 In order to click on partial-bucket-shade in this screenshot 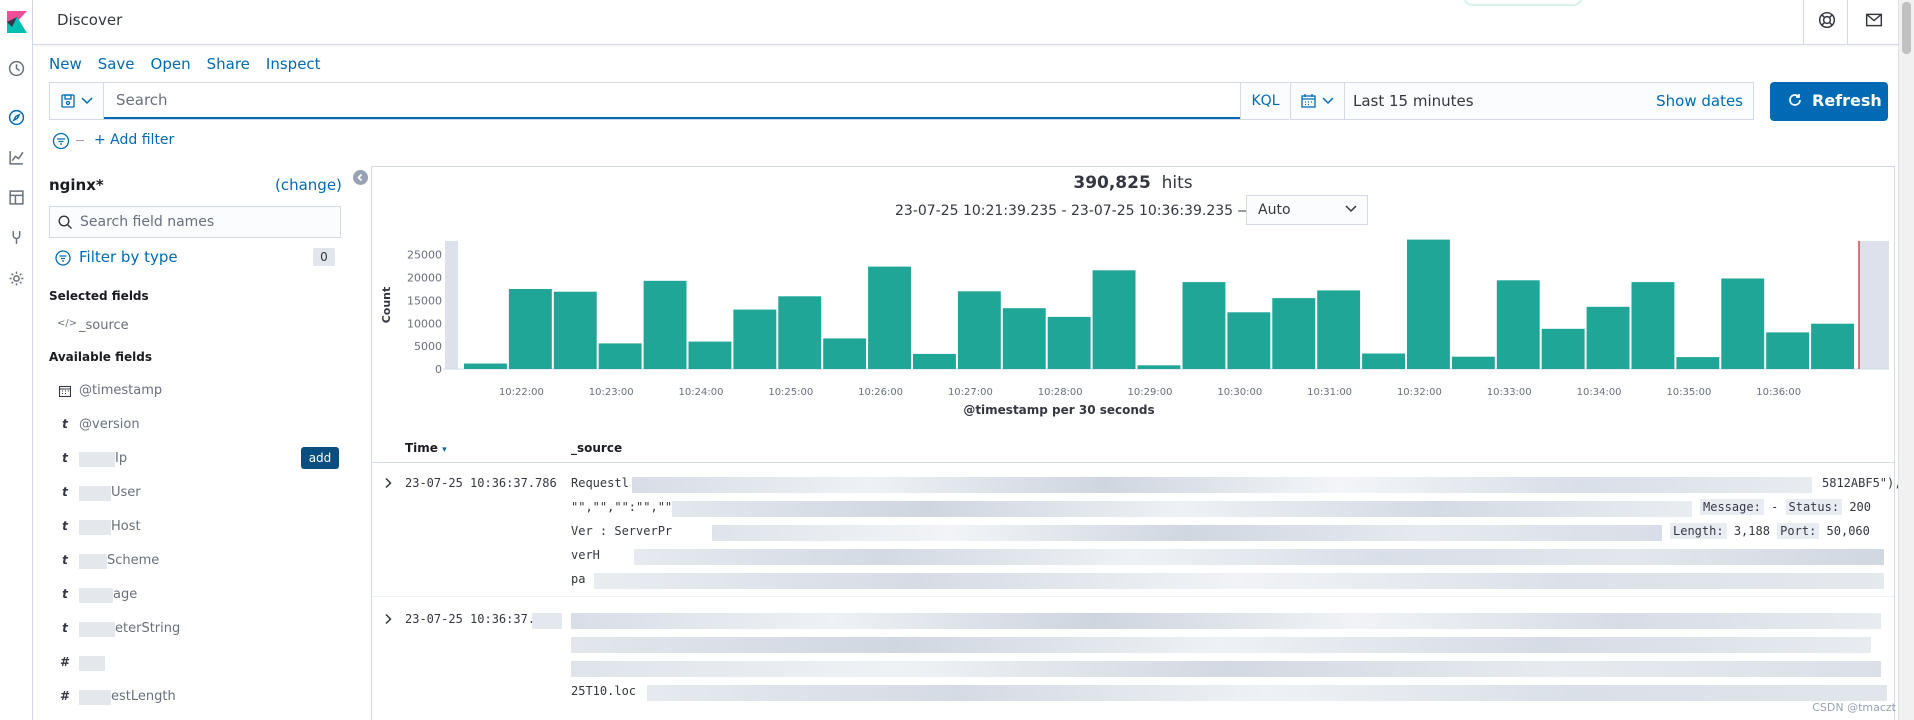, I will do `click(451, 305)`.